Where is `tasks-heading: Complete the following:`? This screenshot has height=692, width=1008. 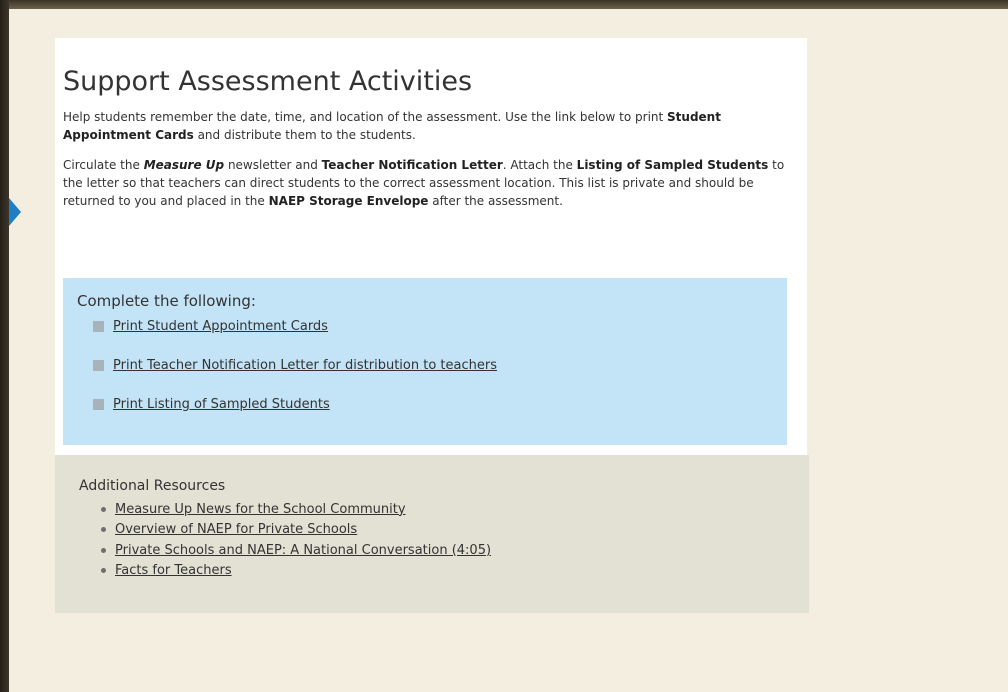 tasks-heading: Complete the following: is located at coordinates (166, 301).